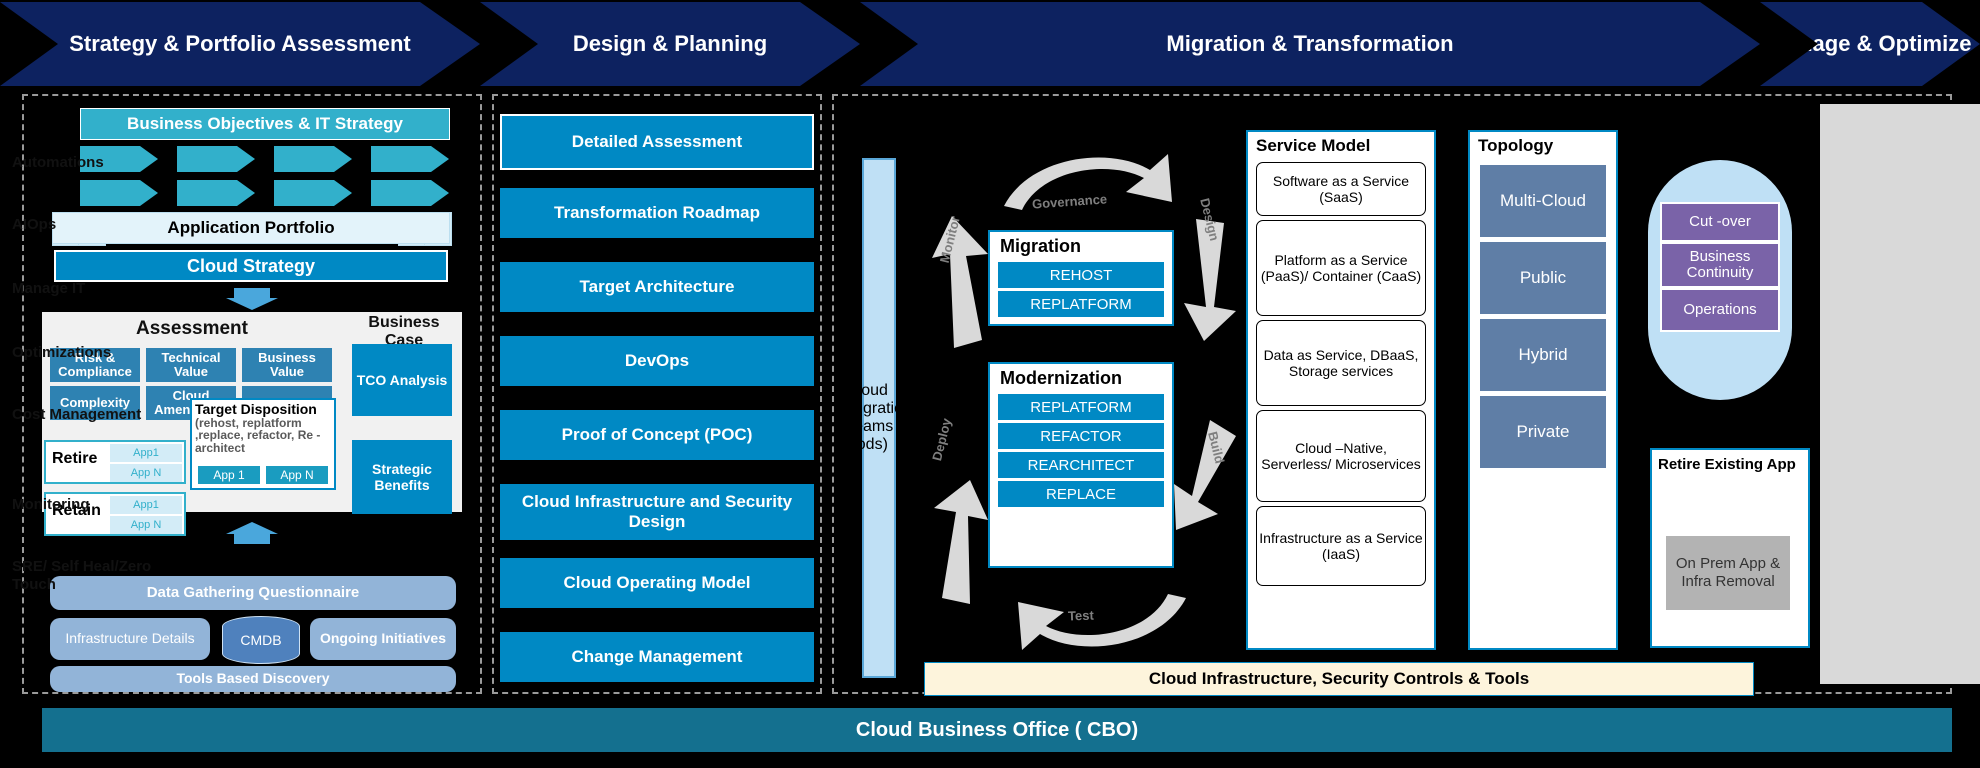 This screenshot has height=768, width=1980. I want to click on migration-title: Migration, so click(1040, 246).